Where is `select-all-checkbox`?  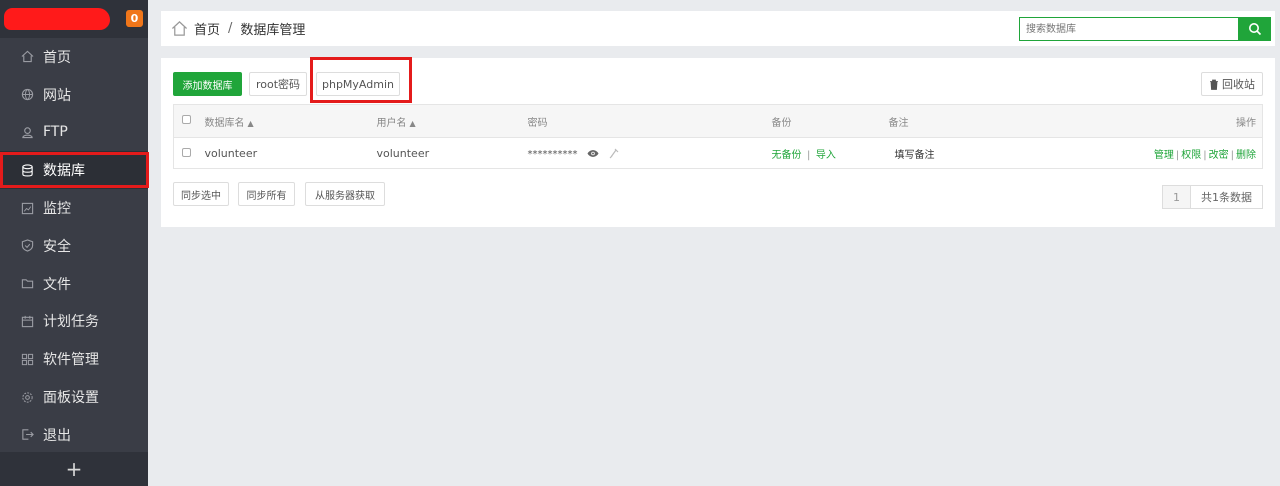
select-all-checkbox is located at coordinates (186, 119).